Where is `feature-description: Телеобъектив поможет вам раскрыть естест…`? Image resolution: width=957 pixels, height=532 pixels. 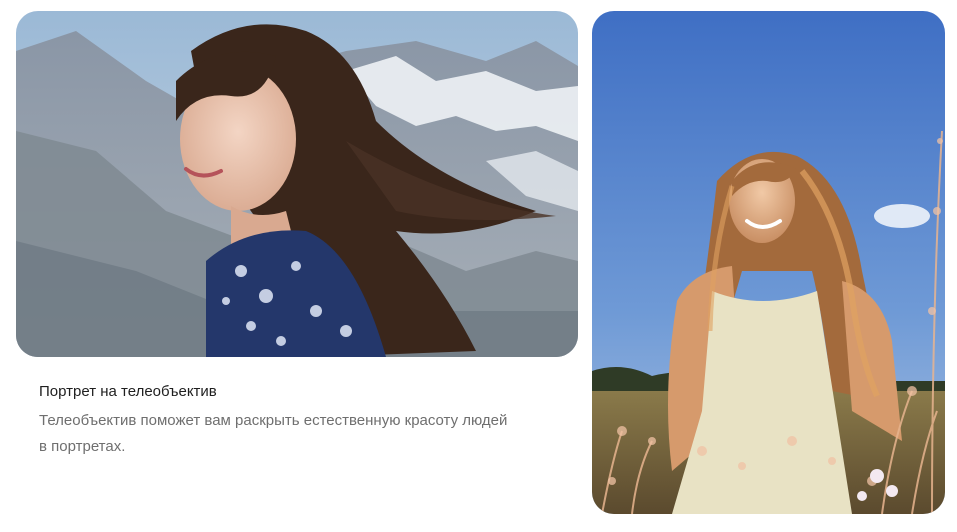 feature-description: Телеобъектив поможет вам раскрыть естест… is located at coordinates (273, 433).